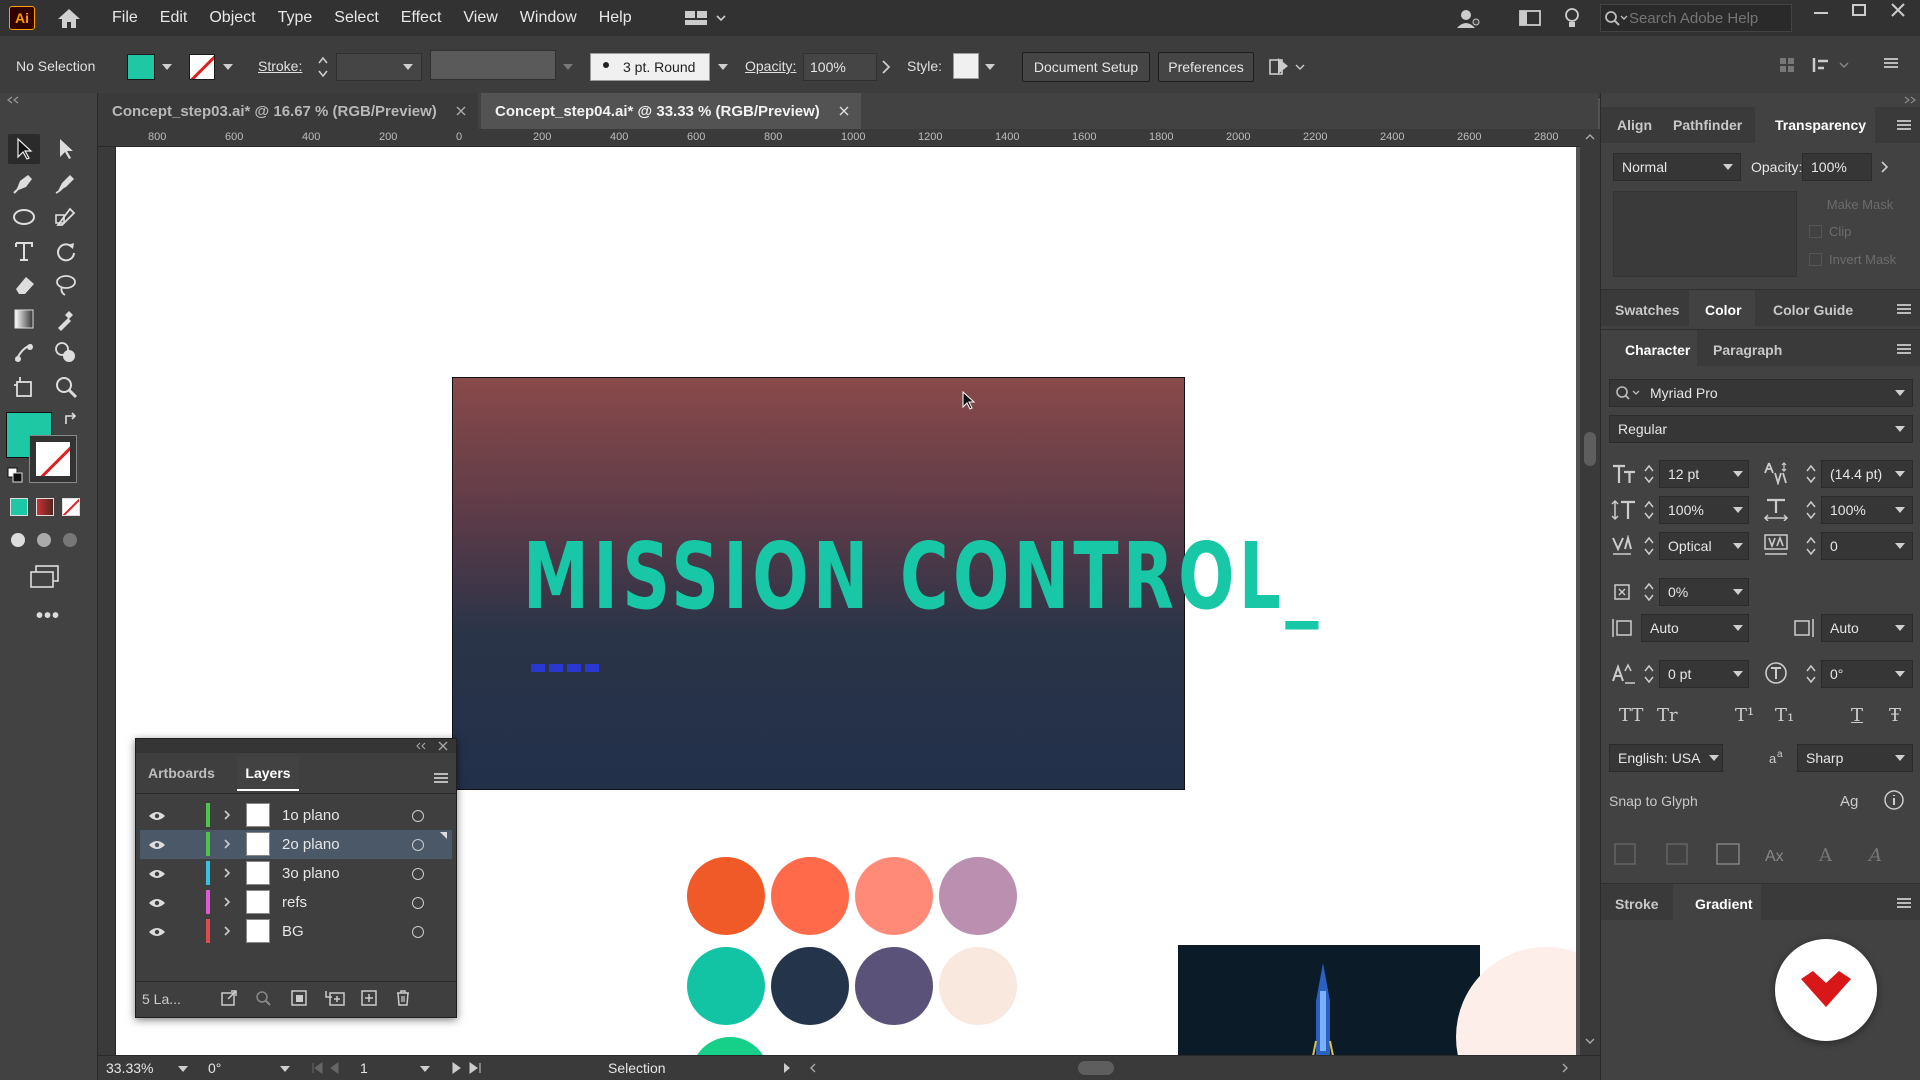 Image resolution: width=1920 pixels, height=1080 pixels. I want to click on vertical-scrollbar, so click(1590, 592).